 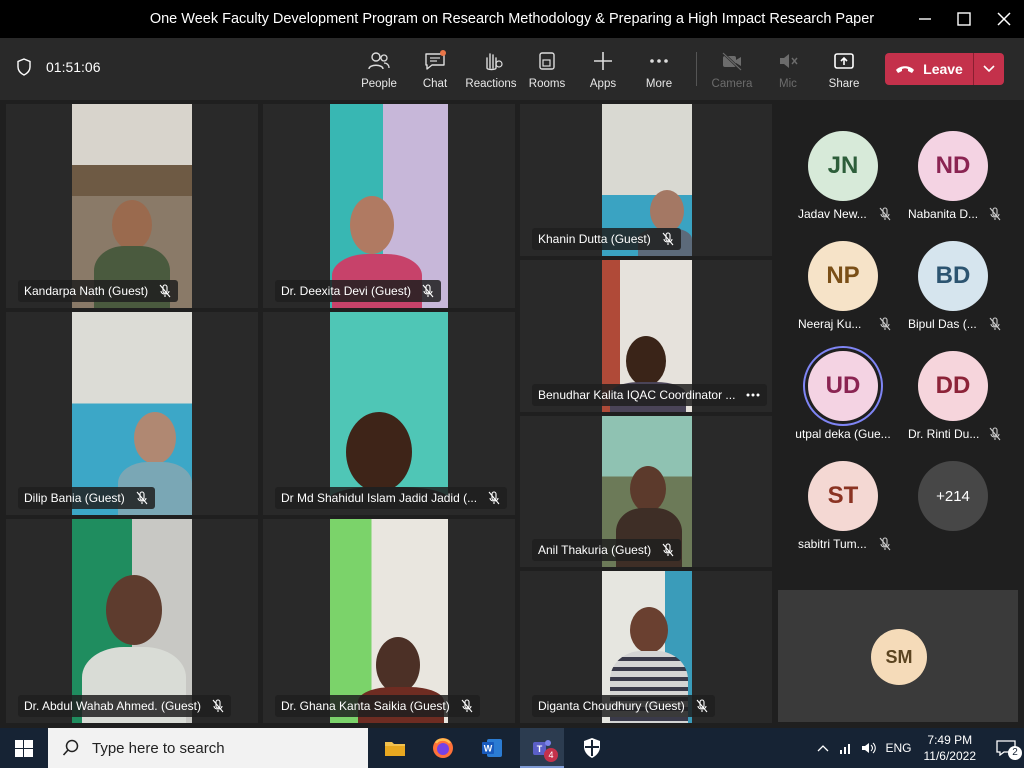 I want to click on participant-nametag: Dilip Bania (Guest), so click(x=86, y=498).